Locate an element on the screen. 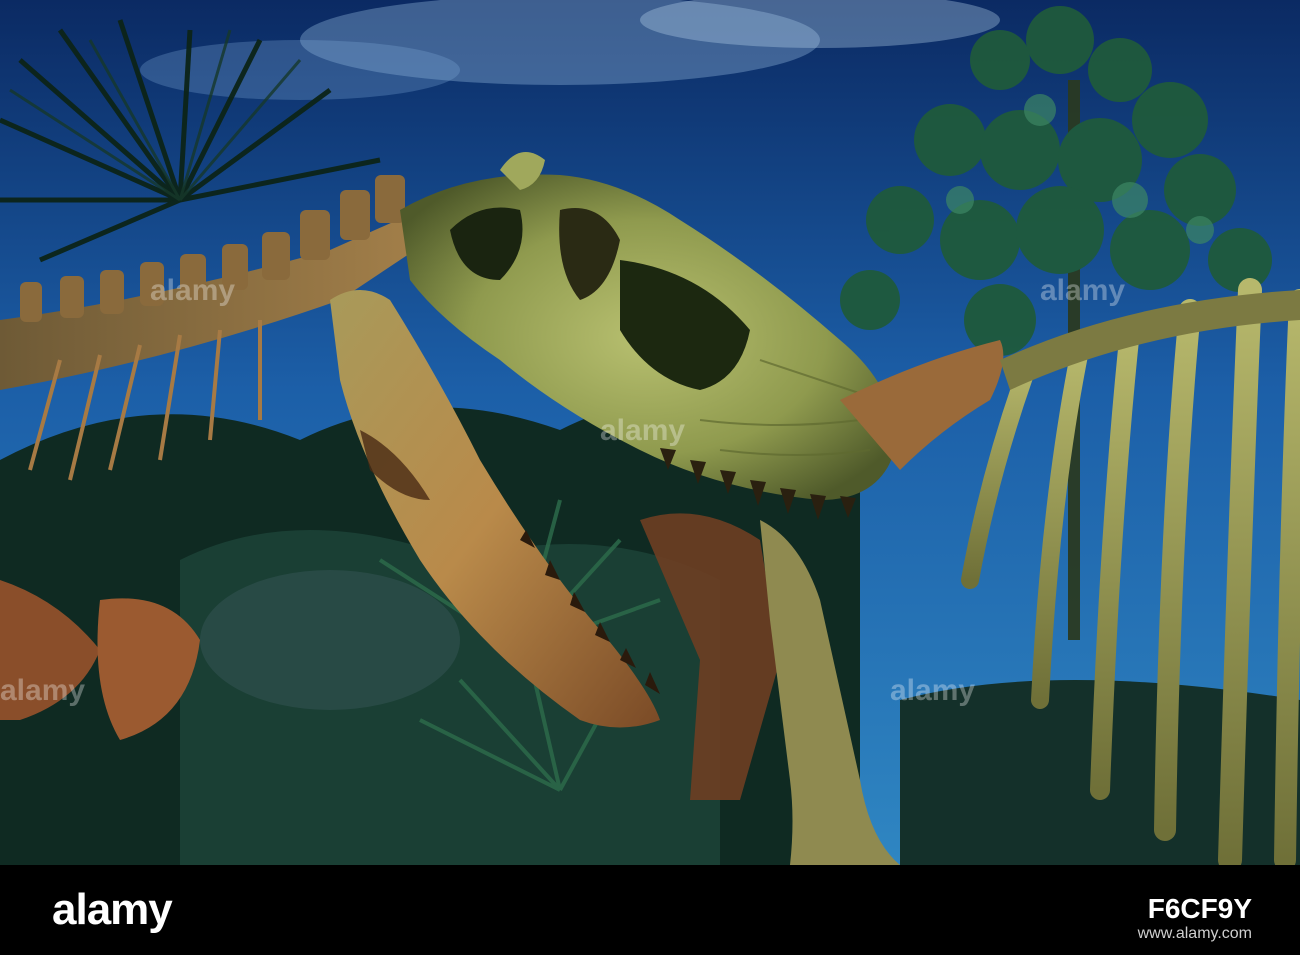  site-url: www.alamy.com is located at coordinates (1194, 933).